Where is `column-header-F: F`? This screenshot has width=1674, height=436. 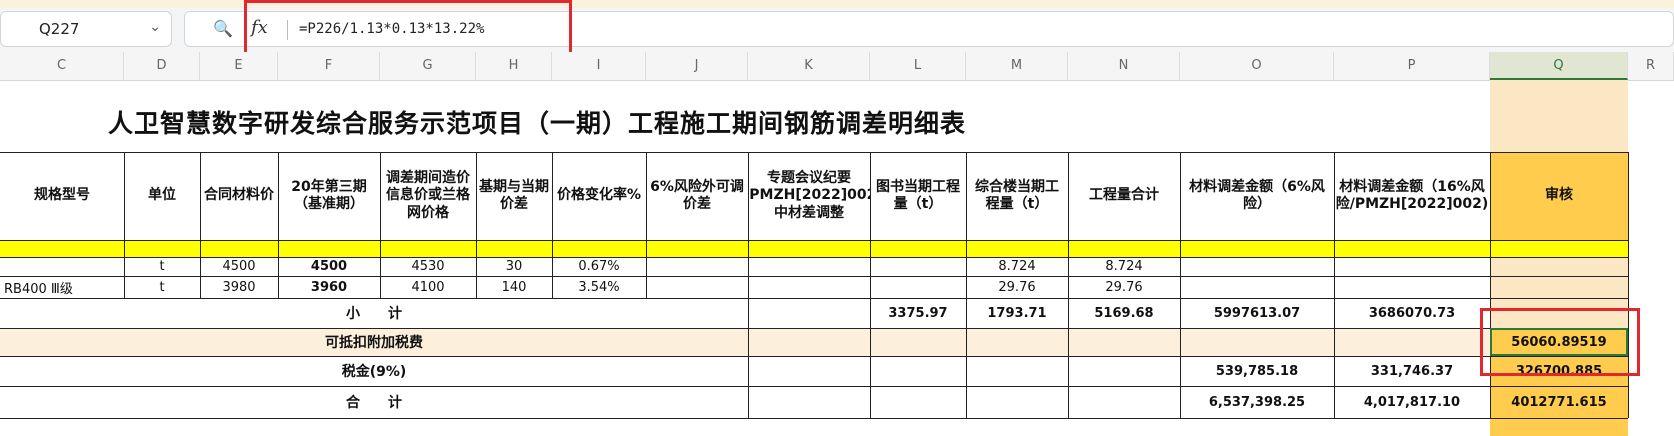 column-header-F: F is located at coordinates (329, 66).